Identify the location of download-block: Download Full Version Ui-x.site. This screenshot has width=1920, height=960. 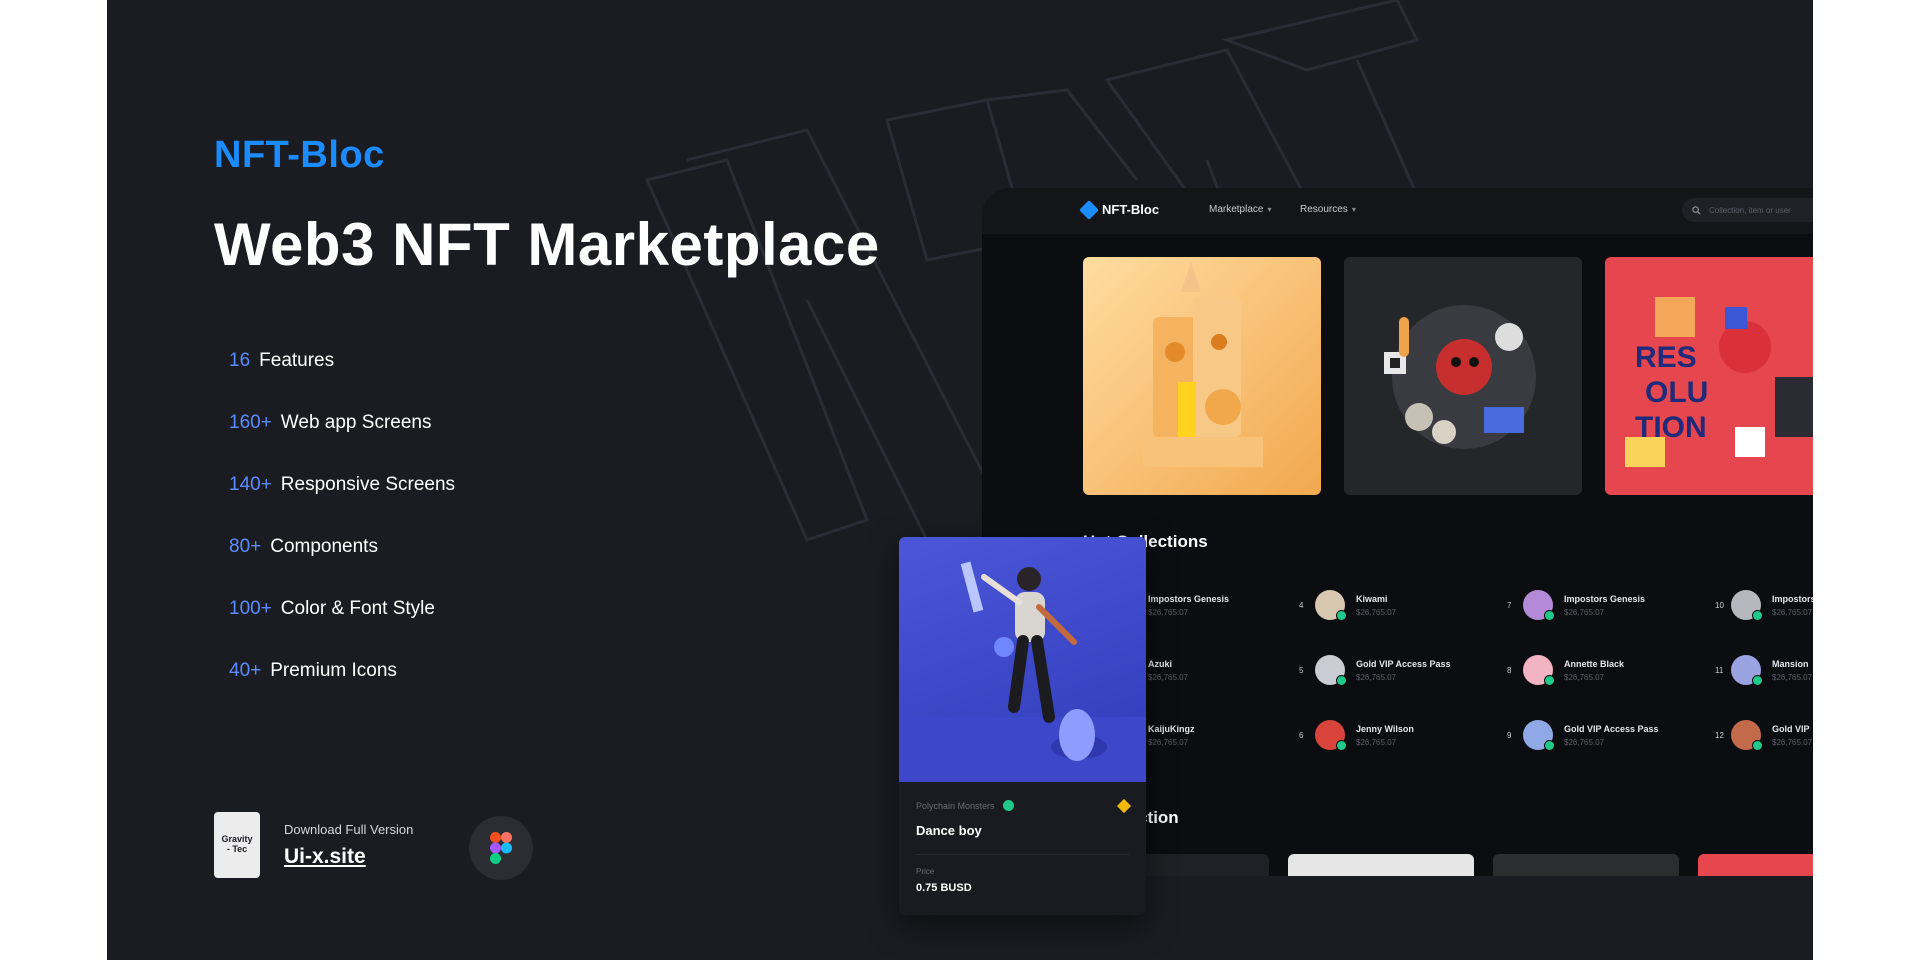
(348, 845).